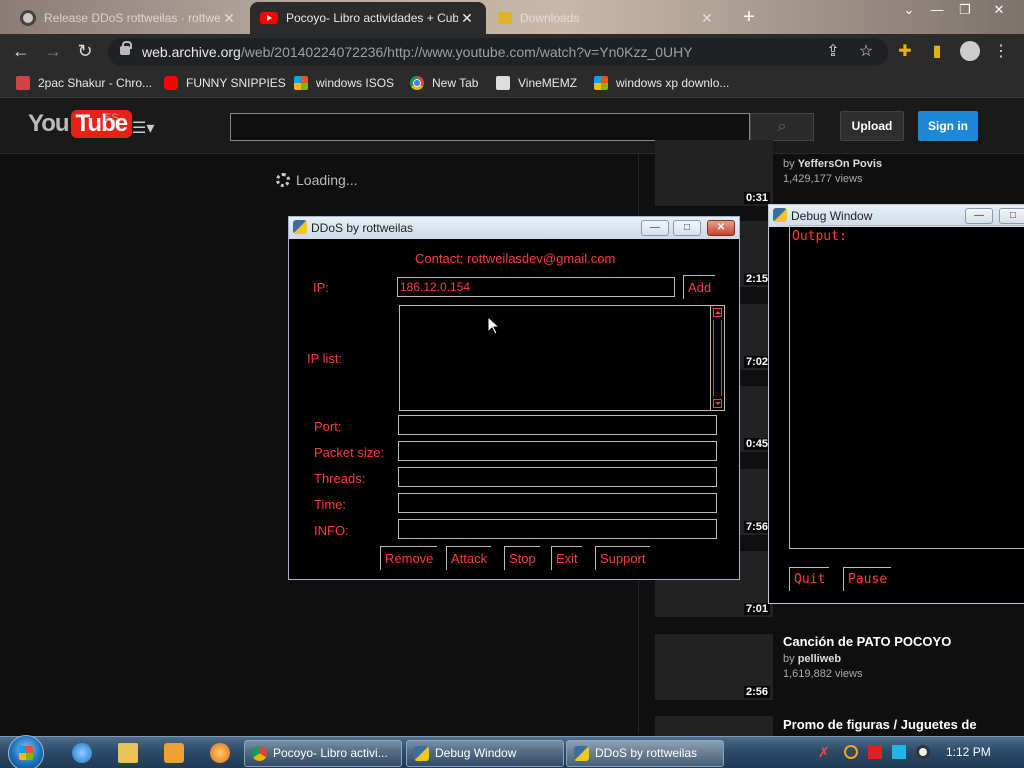  Describe the element at coordinates (128, 753) in the screenshot. I see `file-explorer-icon` at that location.